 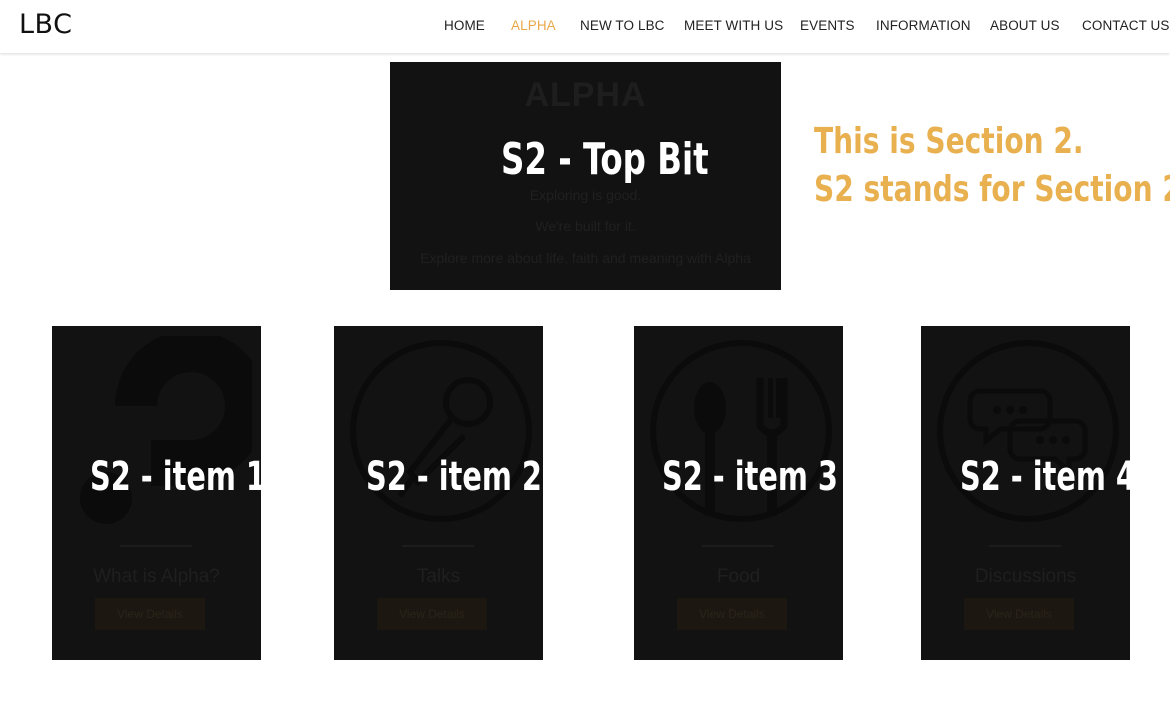 What do you see at coordinates (1126, 25) in the screenshot?
I see `nav-contact-us: CONTACT US` at bounding box center [1126, 25].